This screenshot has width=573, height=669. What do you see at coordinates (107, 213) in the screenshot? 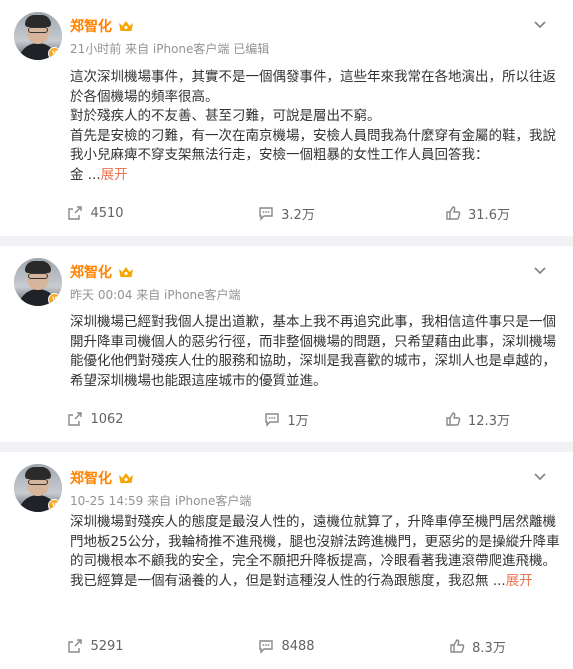
I see `repost-count: 4510` at bounding box center [107, 213].